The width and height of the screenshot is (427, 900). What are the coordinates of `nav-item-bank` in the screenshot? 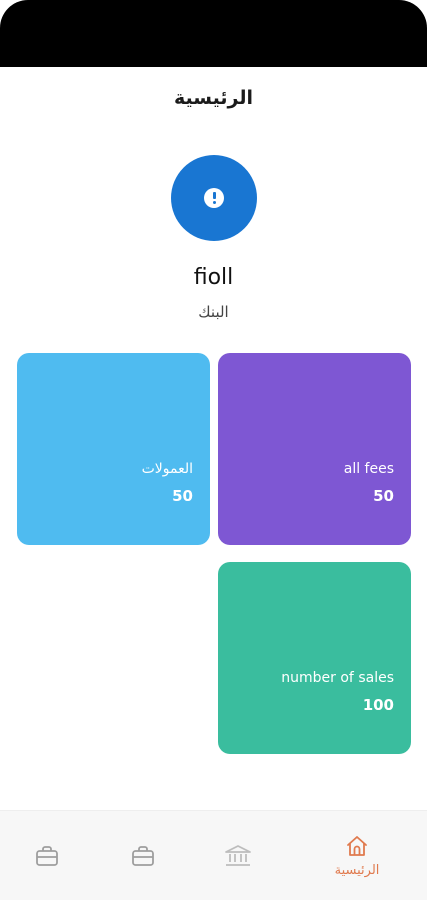 It's located at (238, 855).